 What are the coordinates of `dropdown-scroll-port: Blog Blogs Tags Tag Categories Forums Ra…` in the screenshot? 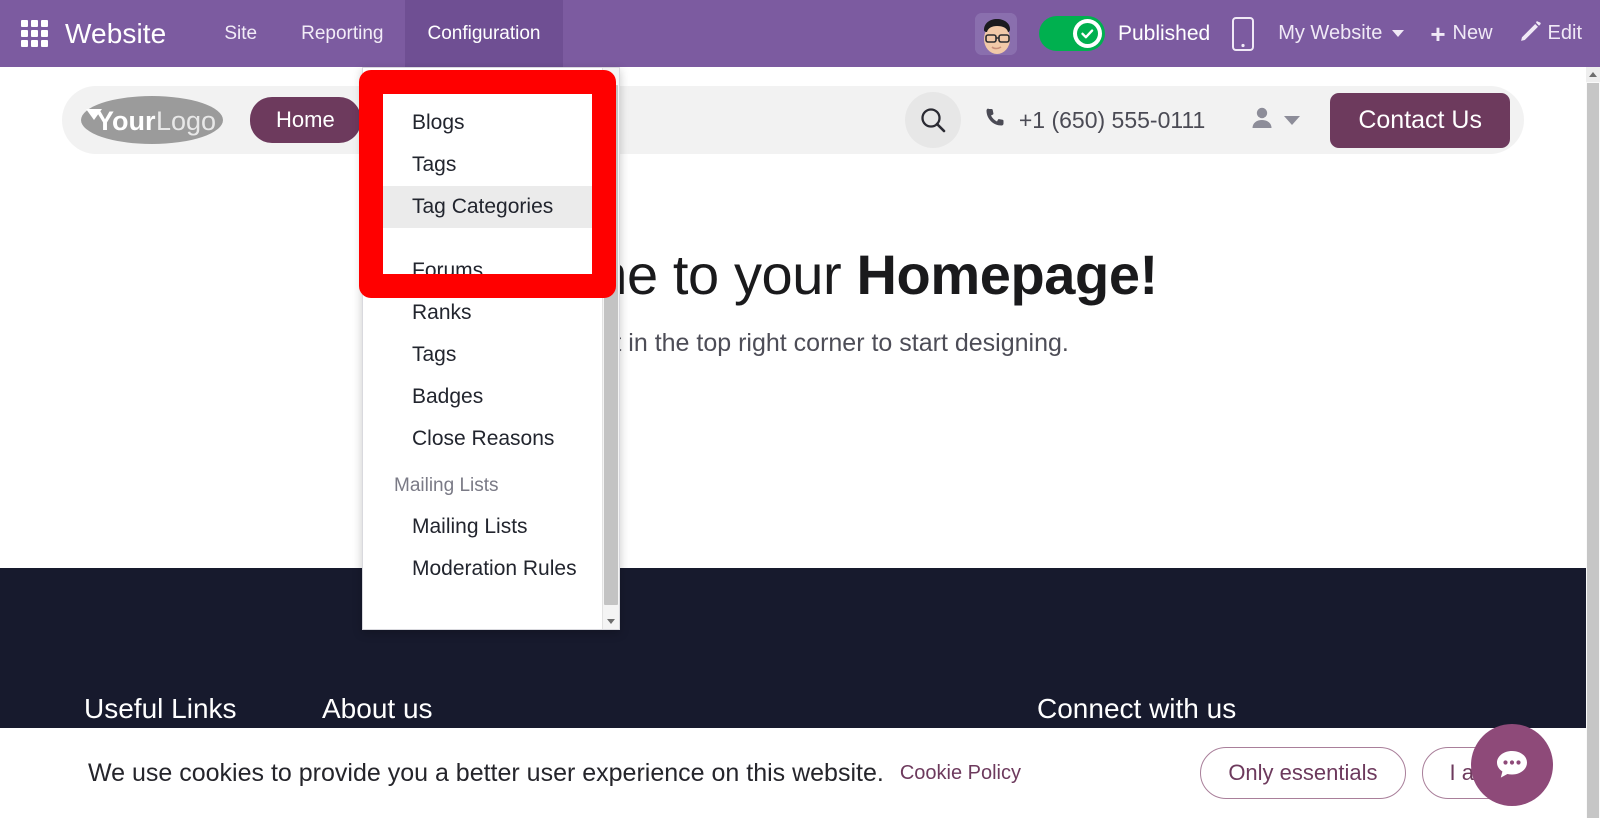 It's located at (483, 348).